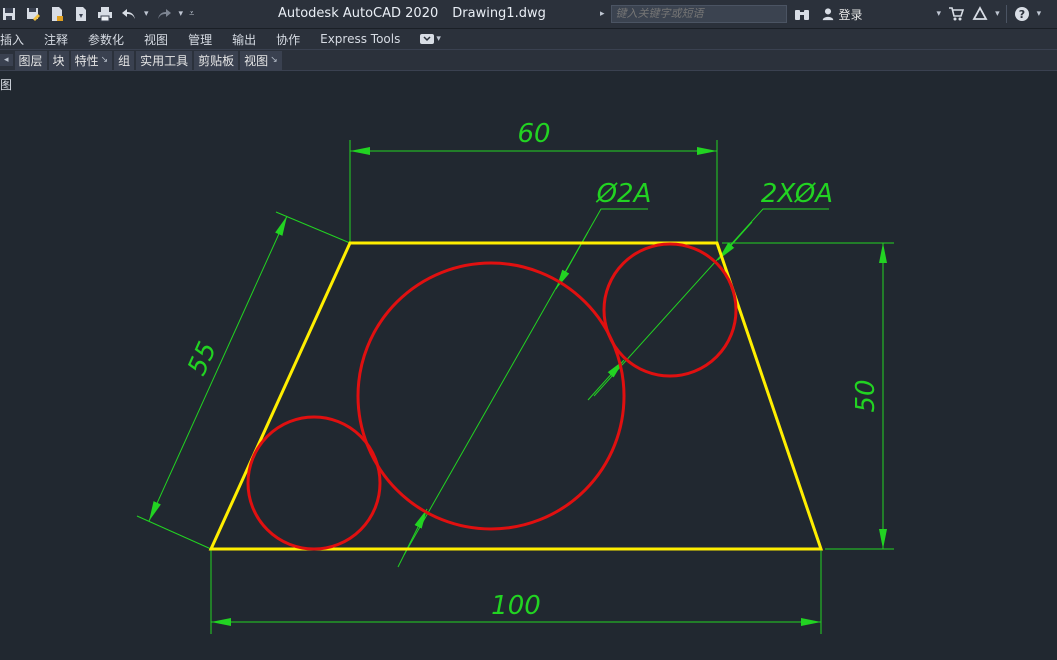 The height and width of the screenshot is (660, 1057). I want to click on panel-view: 视图 ↘, so click(261, 60).